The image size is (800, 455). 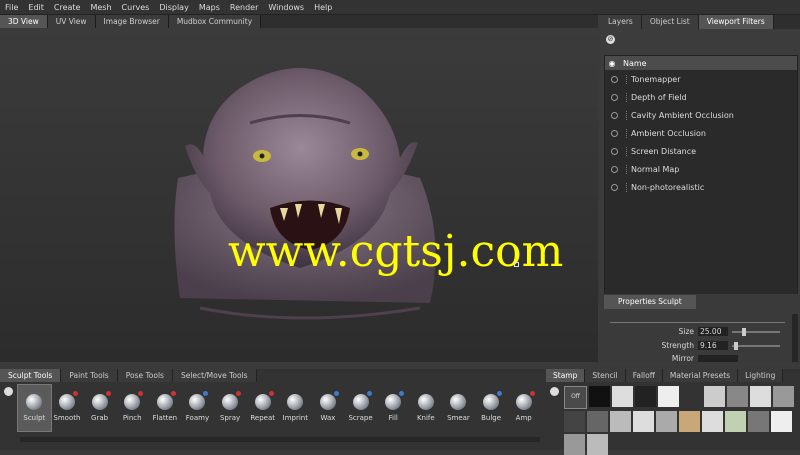 I want to click on menu-item-render: Render, so click(x=244, y=7).